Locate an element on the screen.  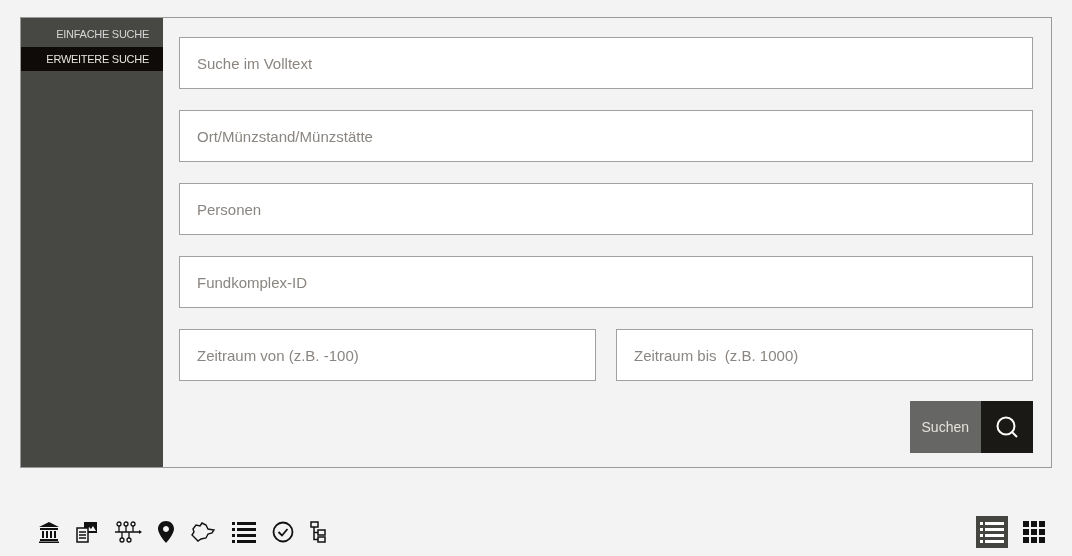
tree-icon is located at coordinates (318, 532).